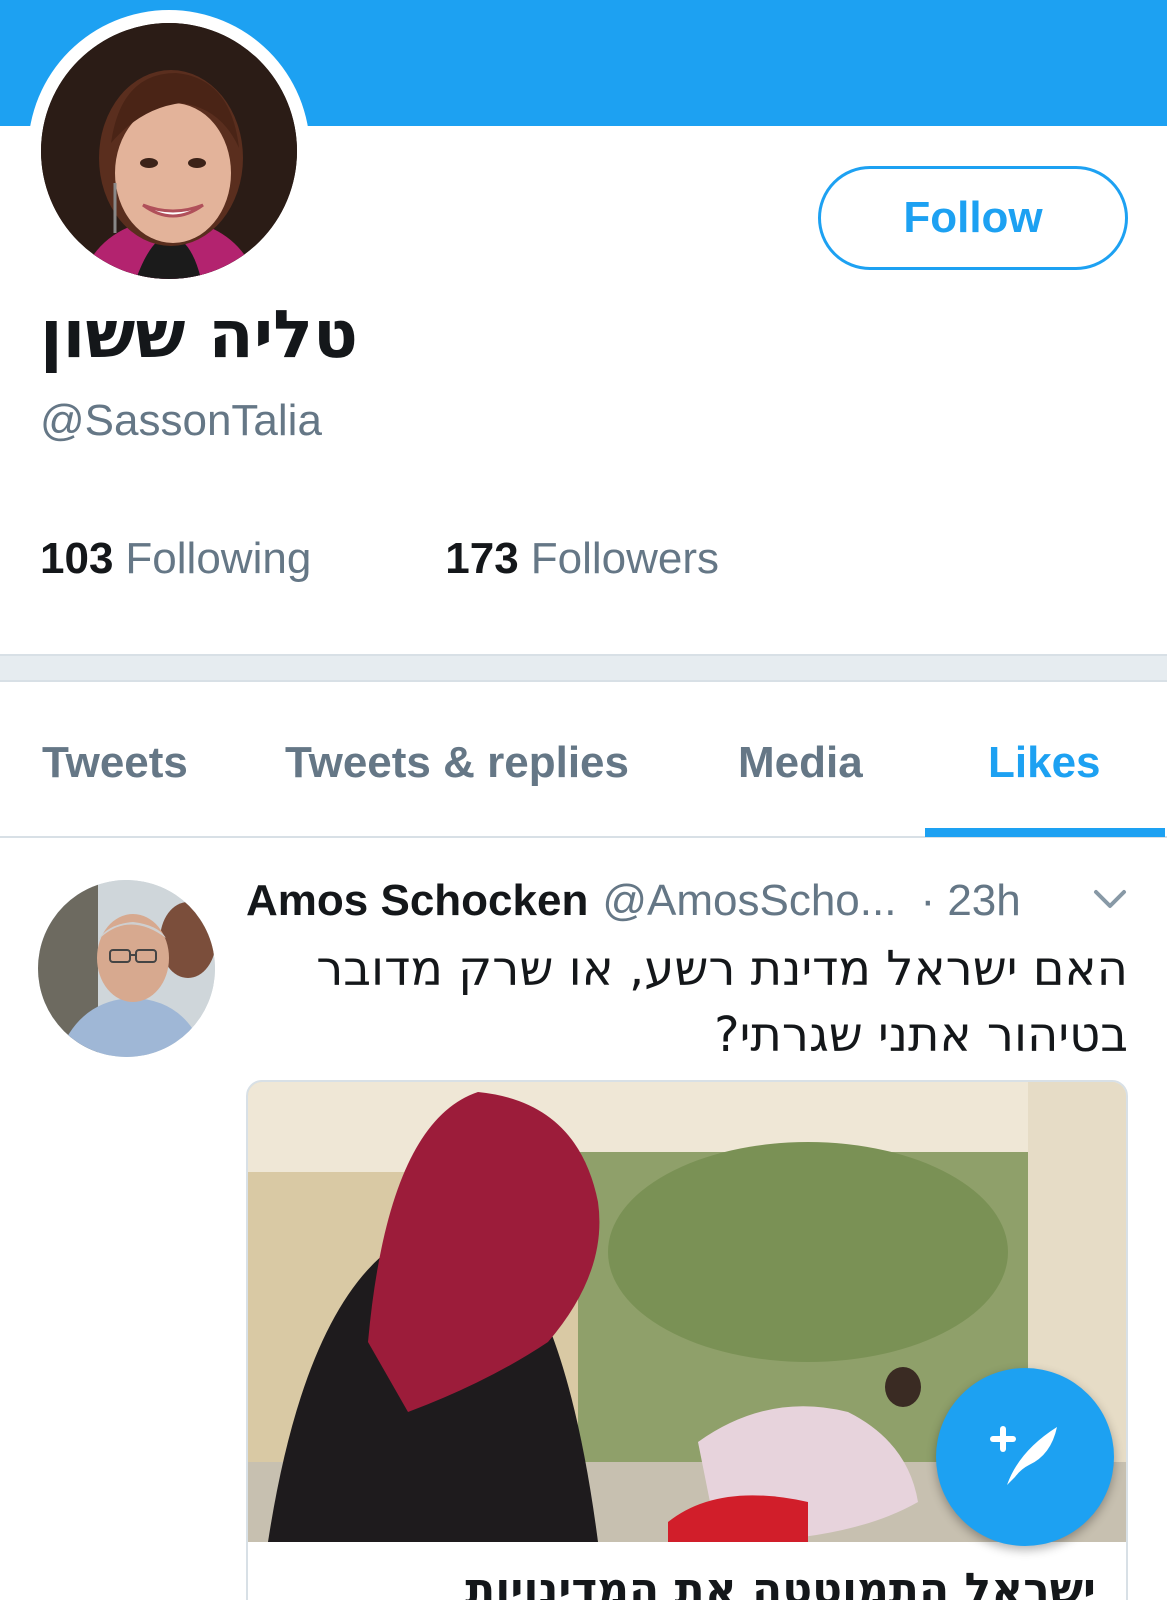 The width and height of the screenshot is (1167, 1600). Describe the element at coordinates (199, 334) in the screenshot. I see `profile-display-name: טליה ששון` at that location.